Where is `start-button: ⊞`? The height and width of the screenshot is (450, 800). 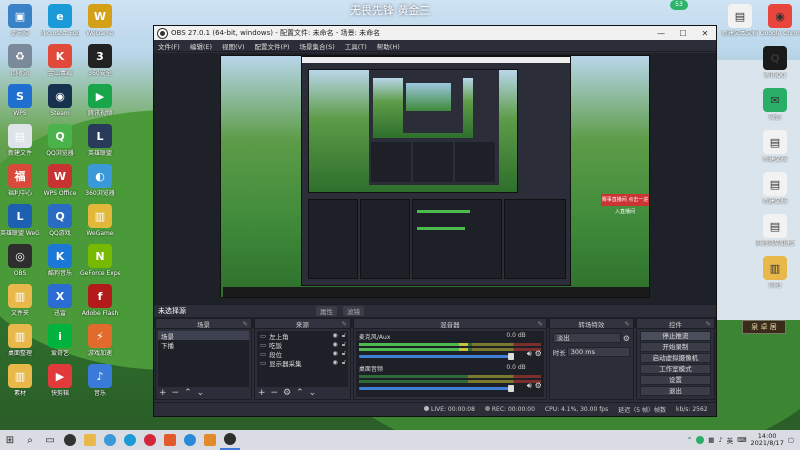 start-button: ⊞ is located at coordinates (10, 440).